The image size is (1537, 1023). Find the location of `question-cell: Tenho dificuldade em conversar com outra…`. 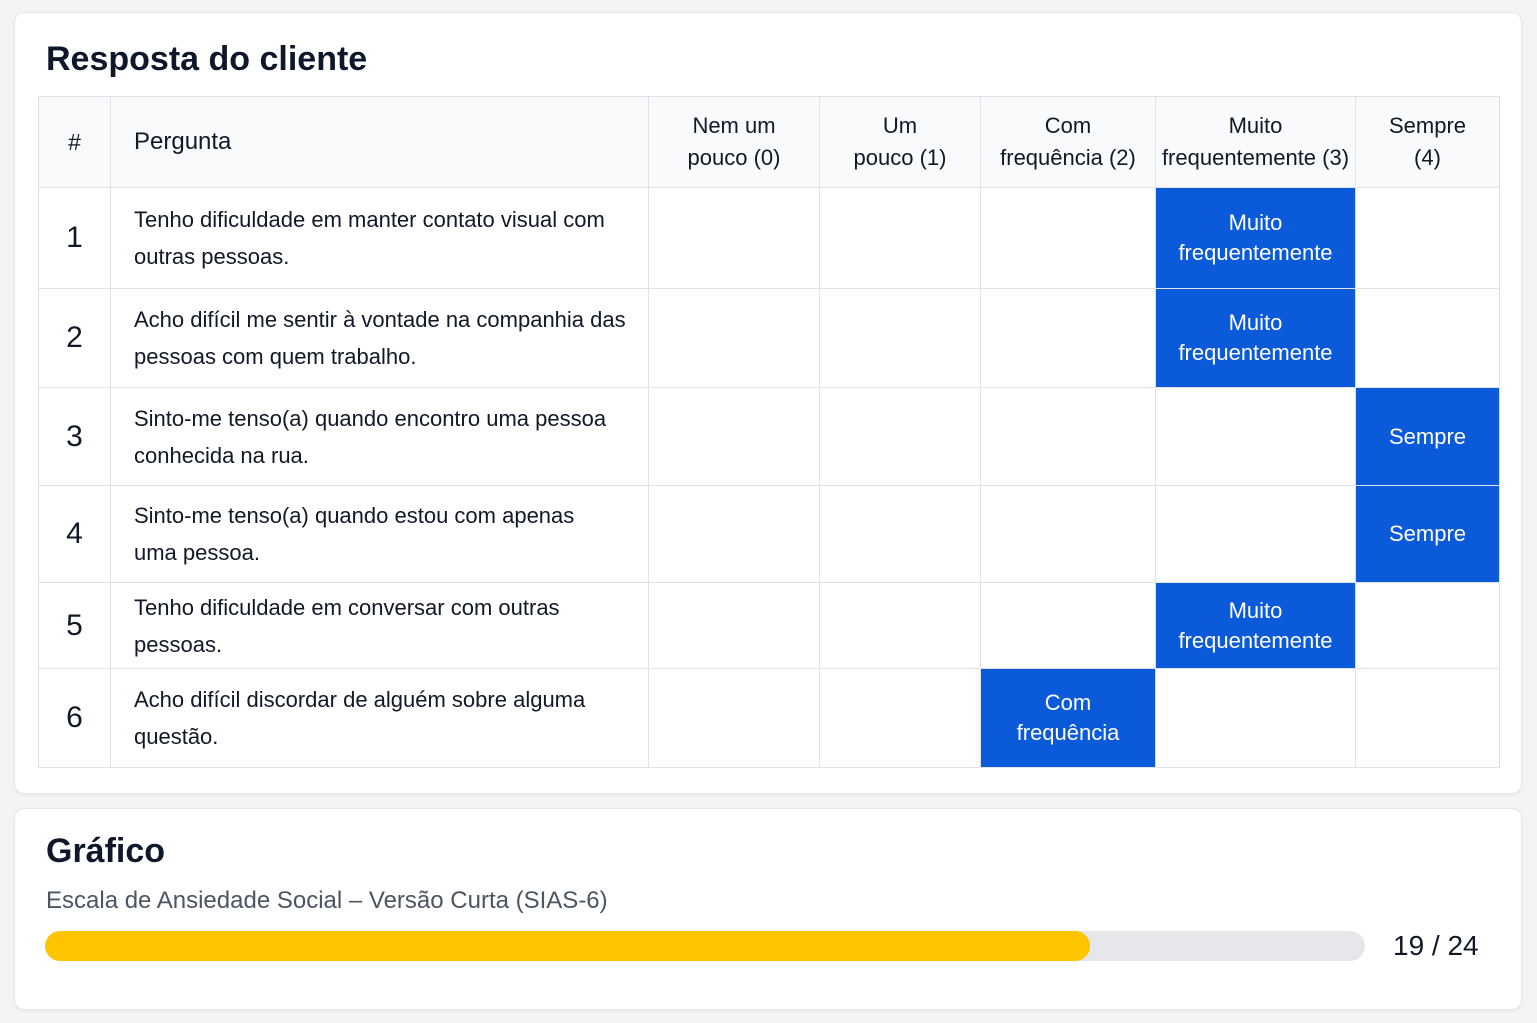

question-cell: Tenho dificuldade em conversar com outra… is located at coordinates (379, 625).